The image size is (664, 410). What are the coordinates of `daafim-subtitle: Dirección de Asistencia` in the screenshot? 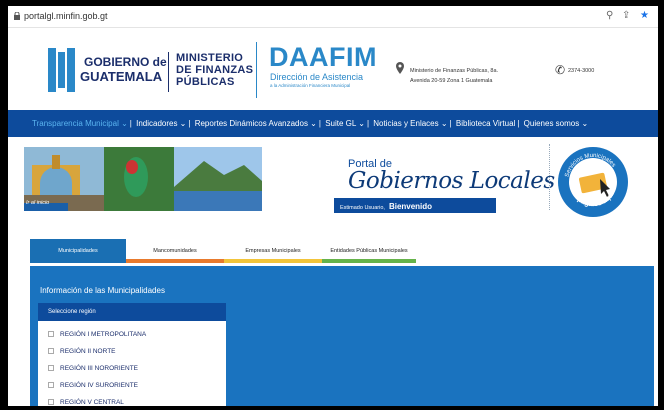 It's located at (317, 77).